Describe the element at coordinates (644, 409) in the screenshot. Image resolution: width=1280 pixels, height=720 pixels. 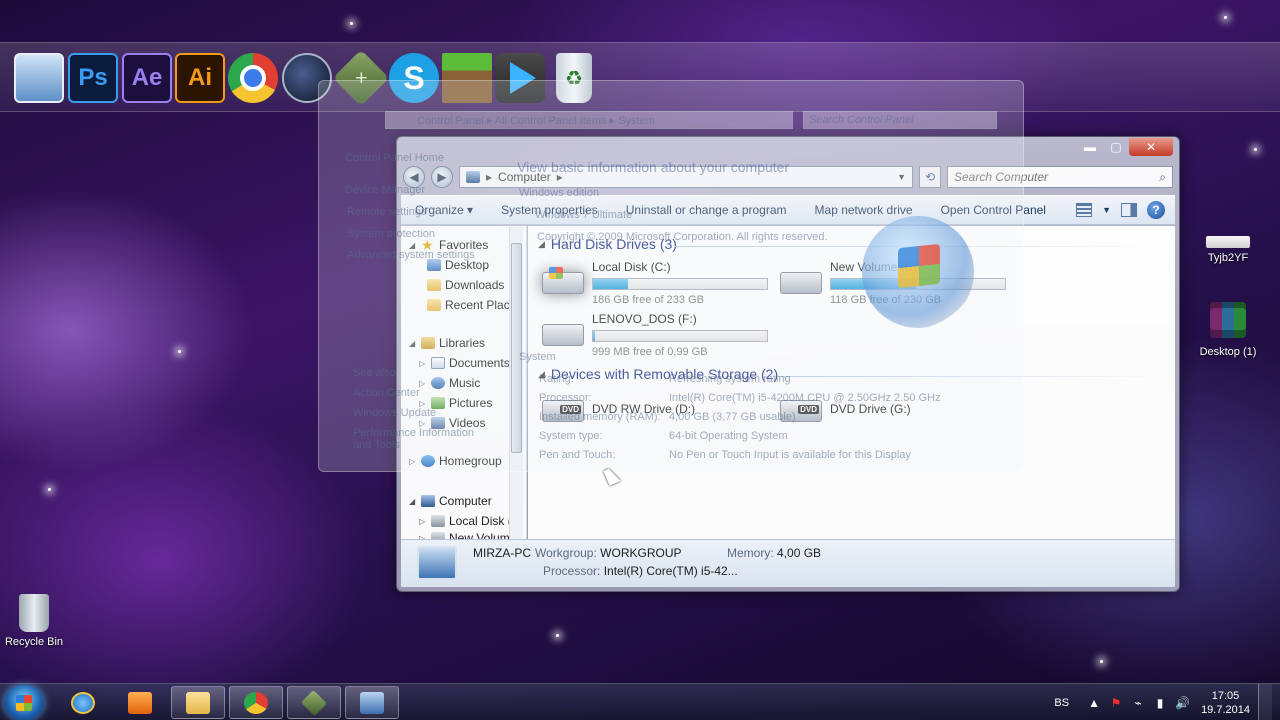
I see `drive-name: DVD RW Drive (D:)` at that location.